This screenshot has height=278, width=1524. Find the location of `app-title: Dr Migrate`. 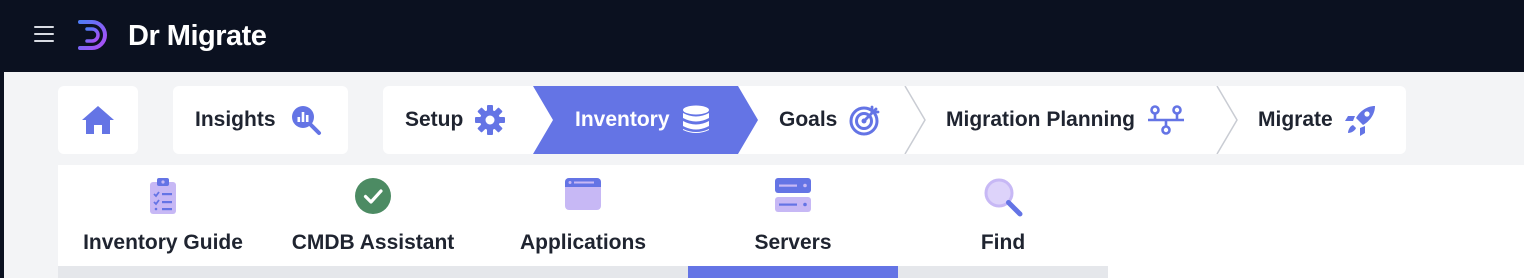

app-title: Dr Migrate is located at coordinates (197, 36).